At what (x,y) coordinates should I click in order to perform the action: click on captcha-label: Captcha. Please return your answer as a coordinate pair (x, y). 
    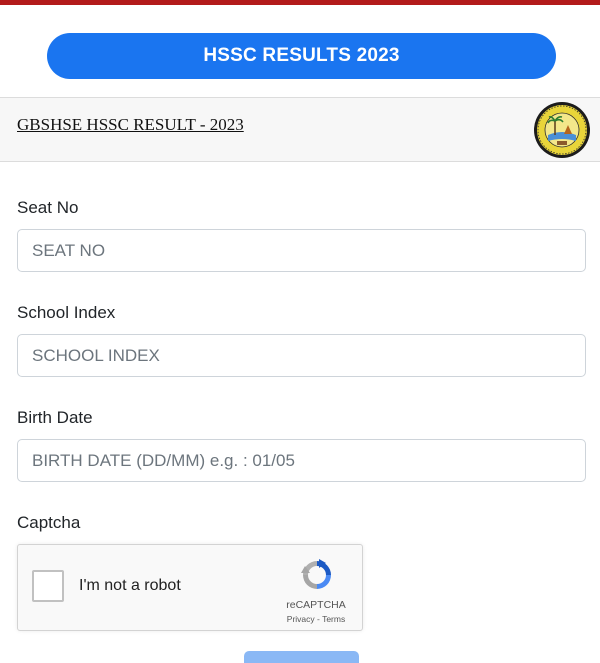
    Looking at the image, I should click on (49, 522).